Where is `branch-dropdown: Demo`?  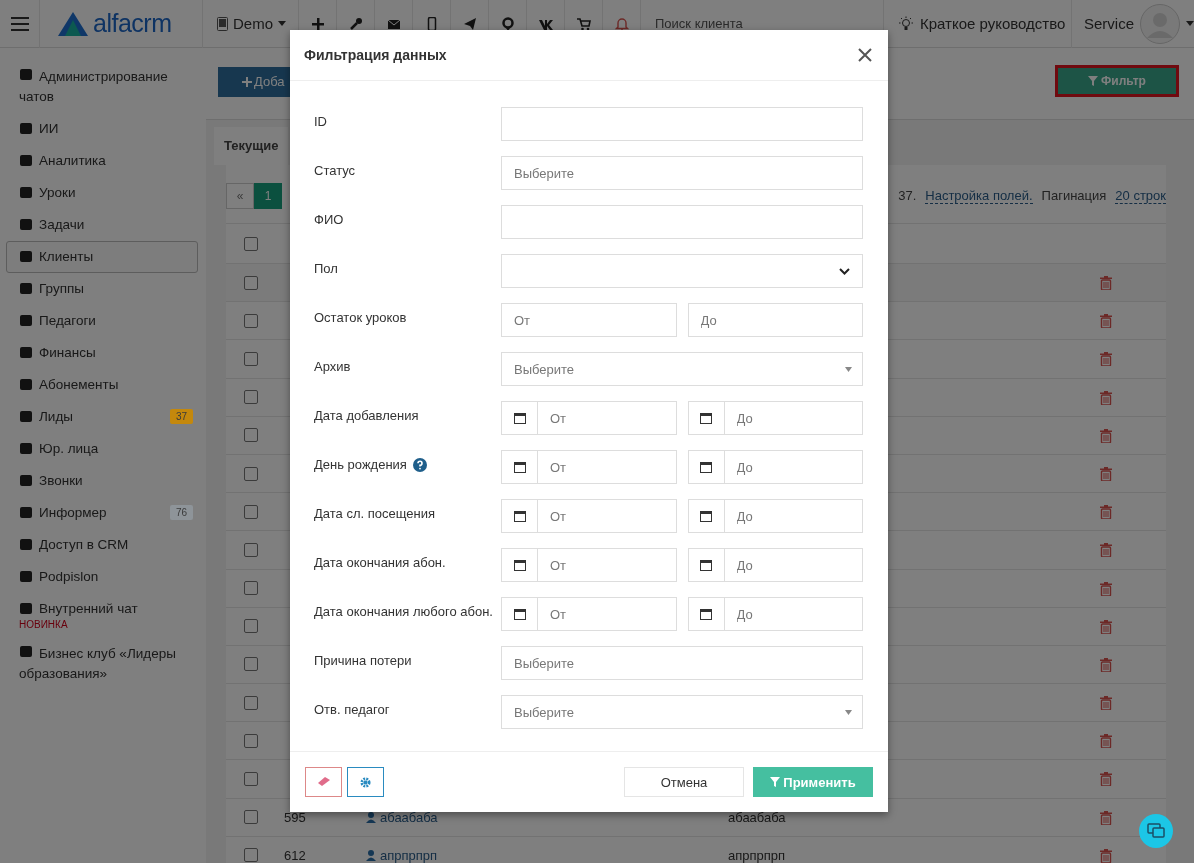
branch-dropdown: Demo is located at coordinates (253, 23).